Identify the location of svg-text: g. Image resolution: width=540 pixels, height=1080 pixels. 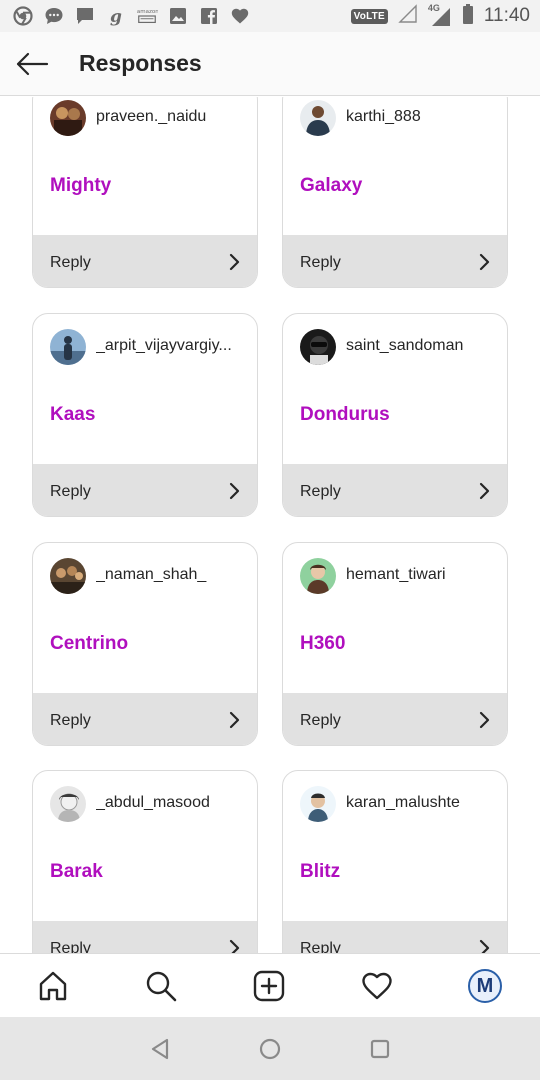
(116, 16).